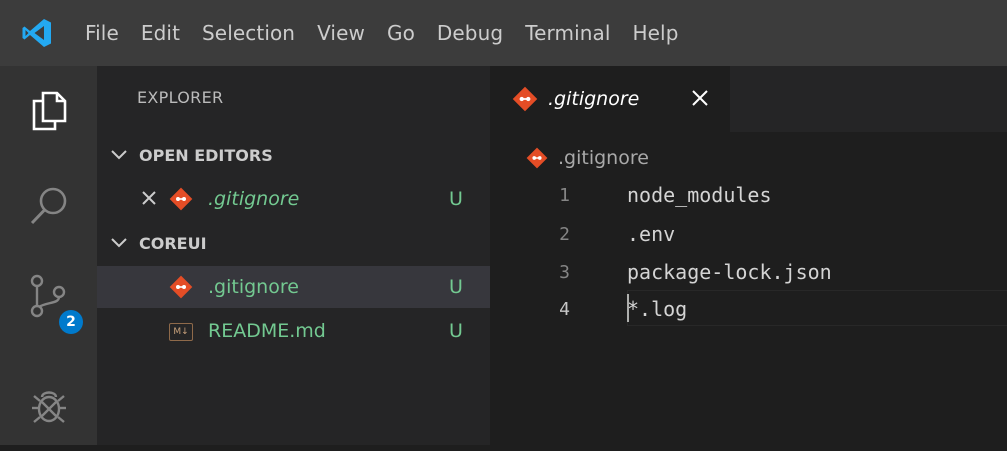 Image resolution: width=1007 pixels, height=451 pixels. Describe the element at coordinates (470, 33) in the screenshot. I see `menu-debug: Debug` at that location.